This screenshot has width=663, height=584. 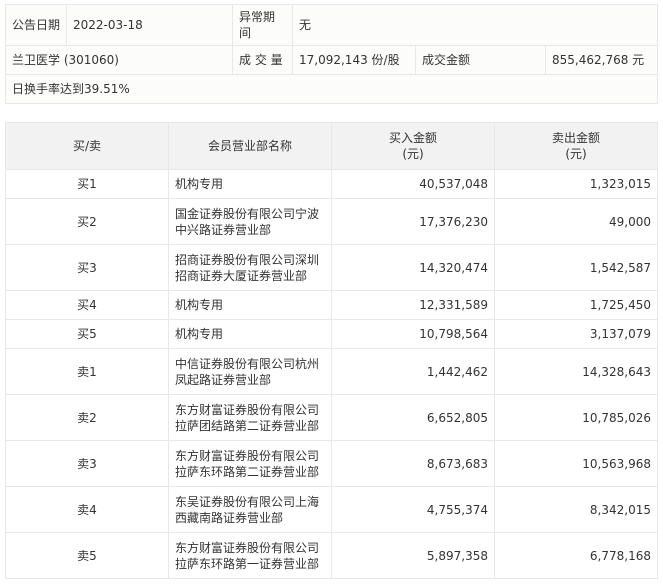 I want to click on period-label: 异常期间, so click(x=262, y=25).